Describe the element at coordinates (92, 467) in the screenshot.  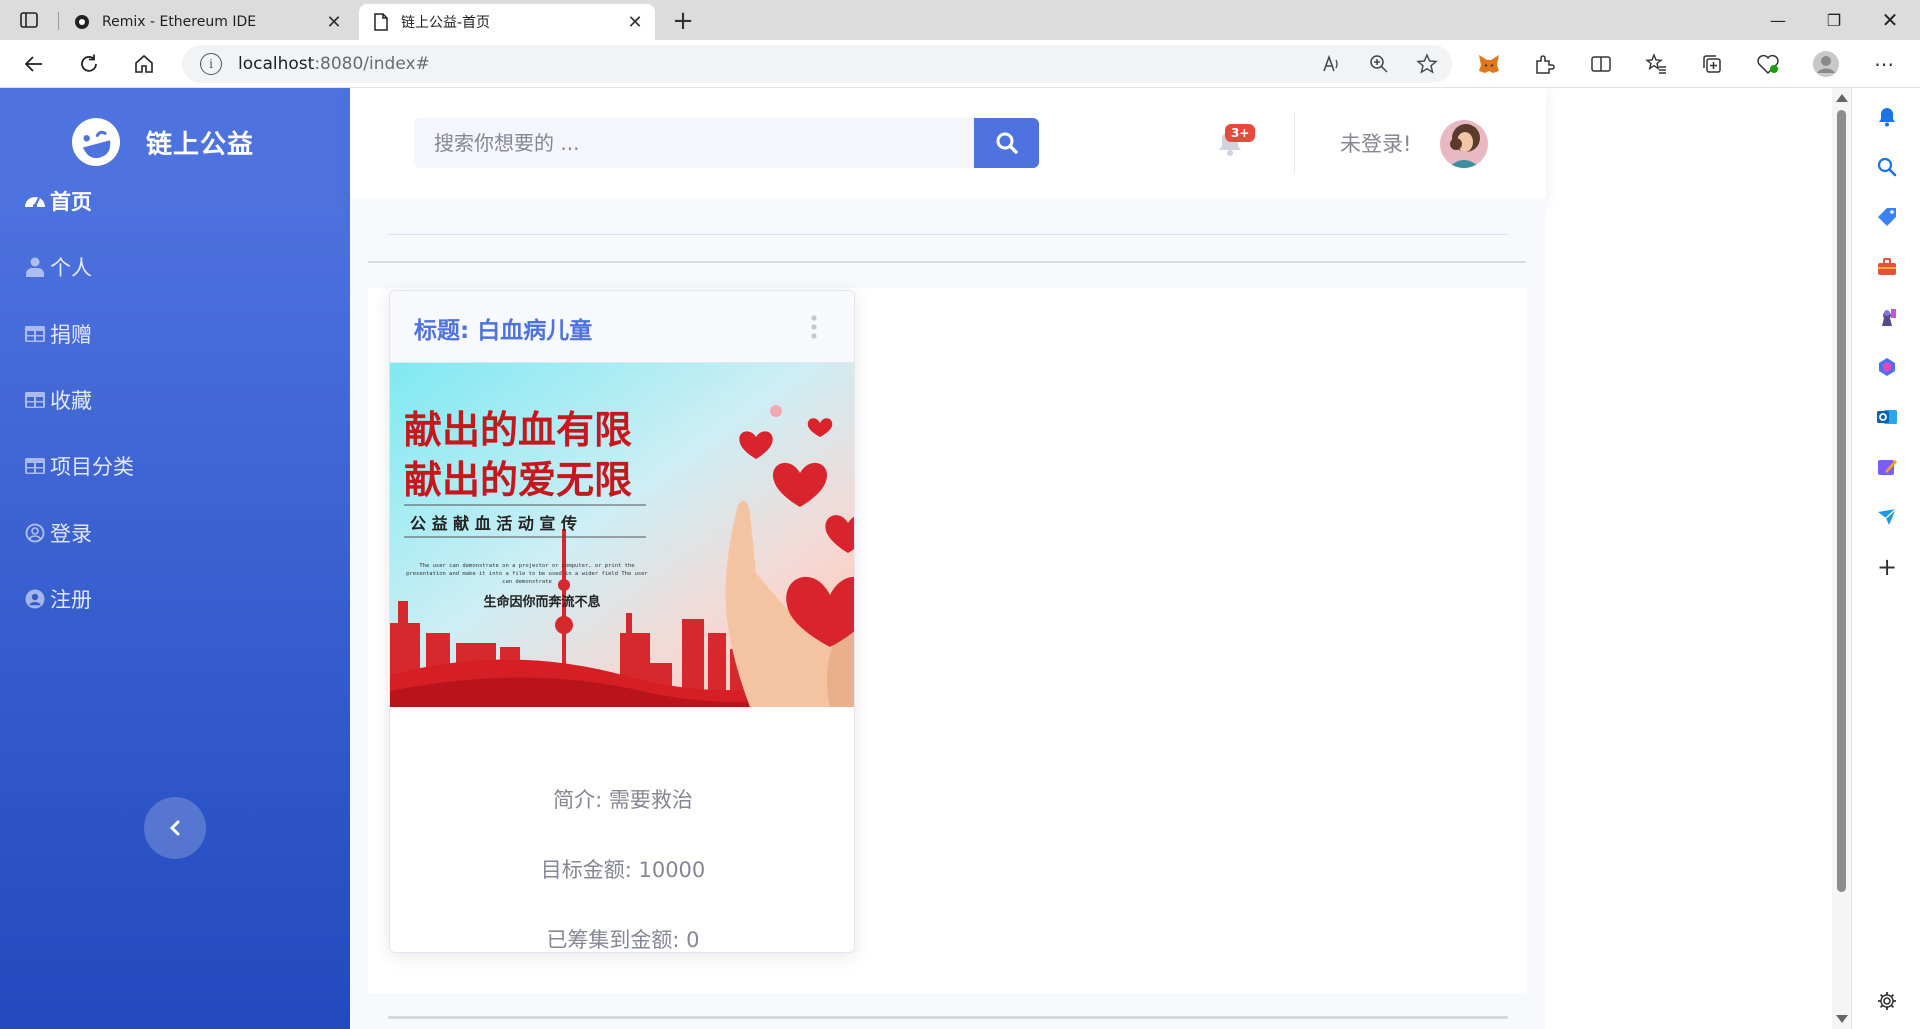
I see `nav-item-label: 项目分类` at that location.